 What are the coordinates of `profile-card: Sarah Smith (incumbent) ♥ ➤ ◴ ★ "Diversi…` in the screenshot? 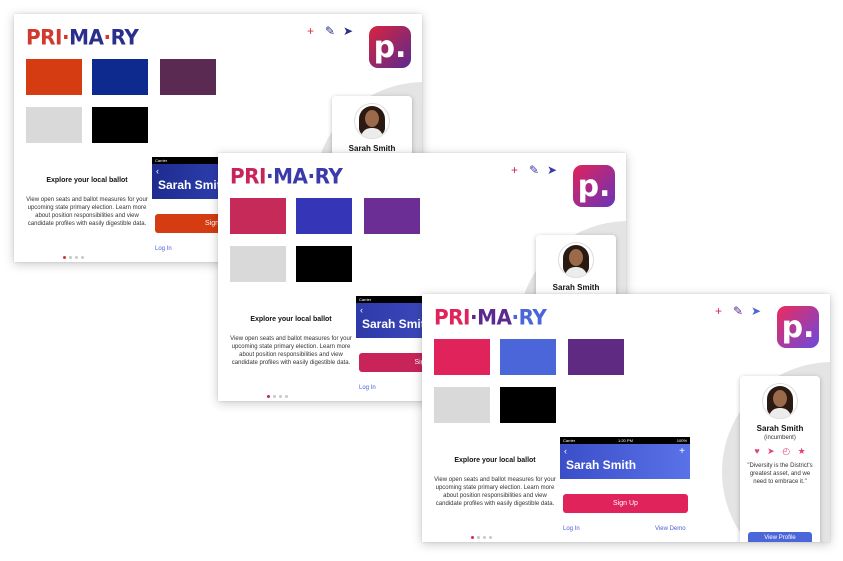 It's located at (780, 459).